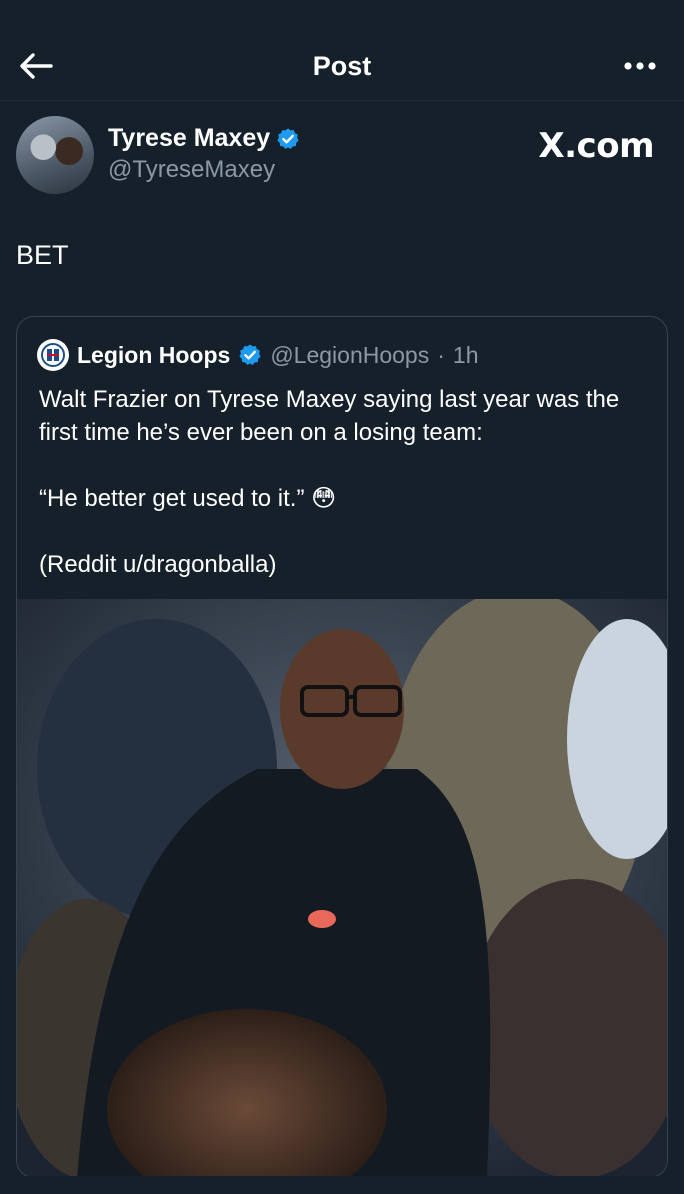  What do you see at coordinates (42, 255) in the screenshot?
I see `post-text: BET` at bounding box center [42, 255].